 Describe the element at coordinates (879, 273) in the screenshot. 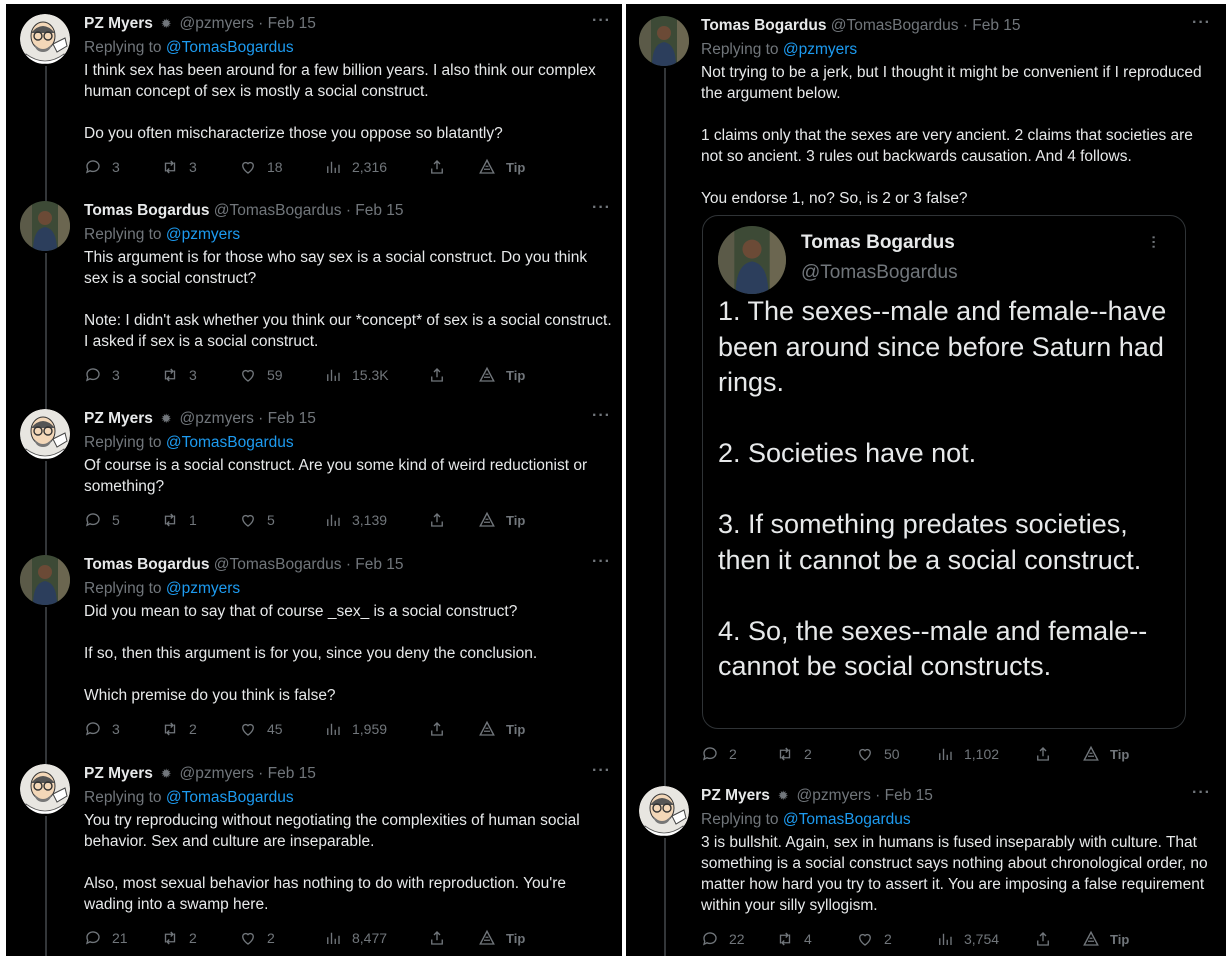

I see `quoted-author-handle: @TomasBogardus` at that location.